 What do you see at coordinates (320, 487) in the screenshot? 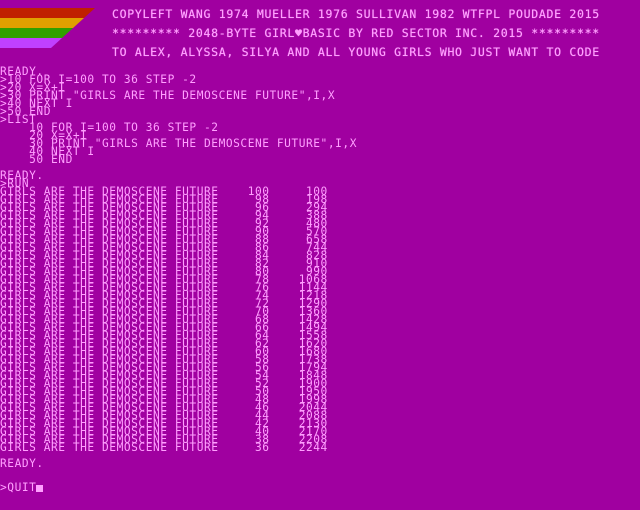
I see `input-line: >QUIT` at bounding box center [320, 487].